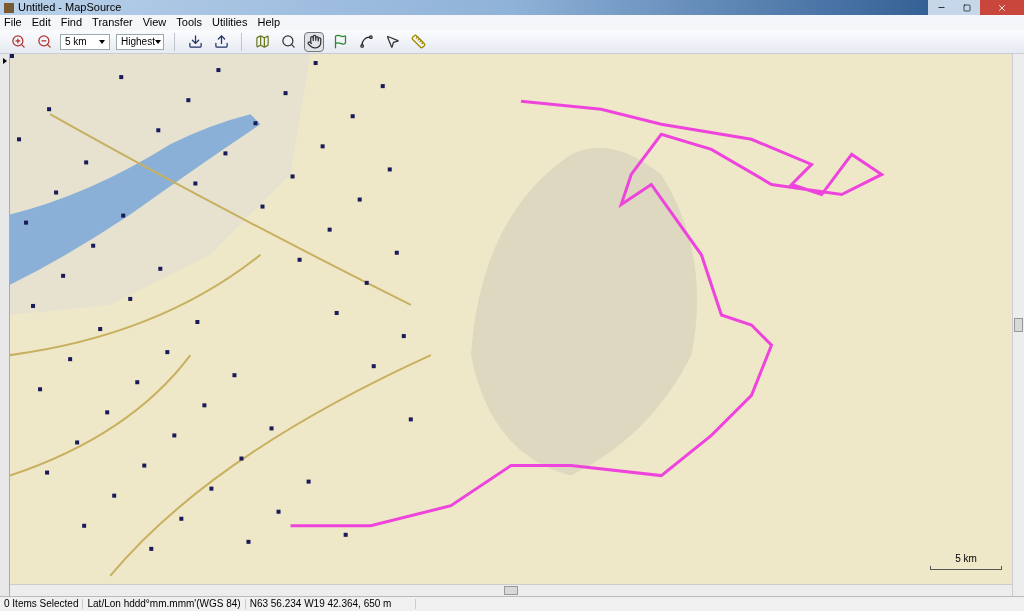  What do you see at coordinates (85, 41) in the screenshot?
I see `zoom-dropdown: 5 km` at bounding box center [85, 41].